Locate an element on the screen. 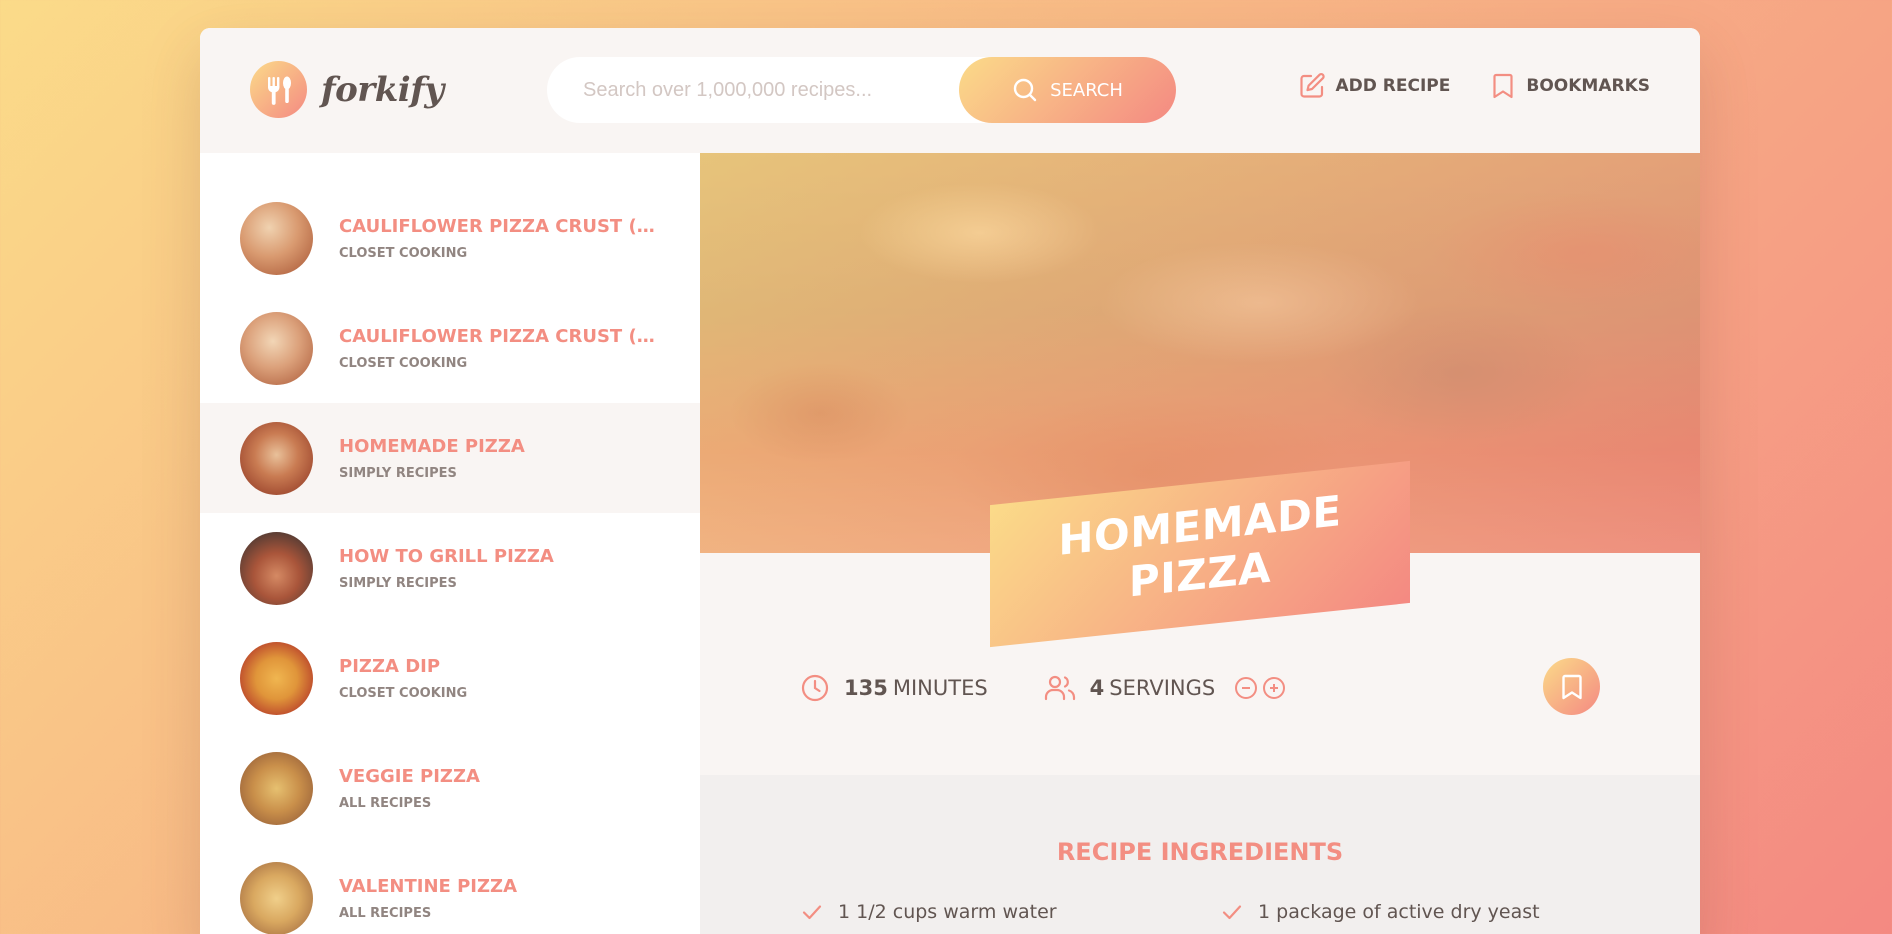  search-icon is located at coordinates (1025, 90).